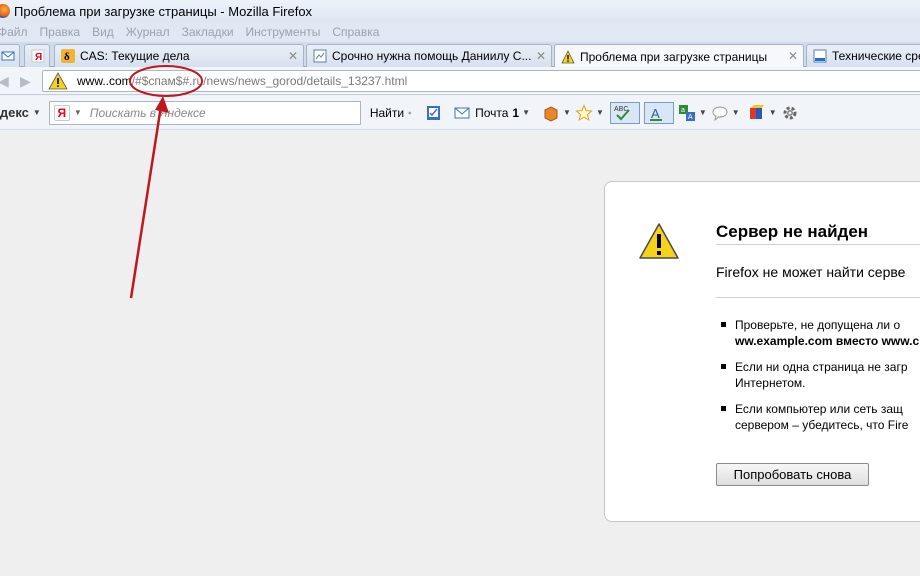  What do you see at coordinates (4, 81) in the screenshot?
I see `back-icon: ◀` at bounding box center [4, 81].